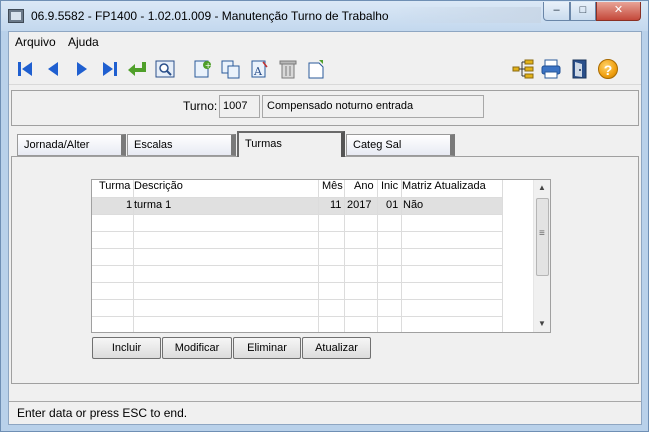 The image size is (649, 432). I want to click on column-header-turma: Turma, so click(114, 186).